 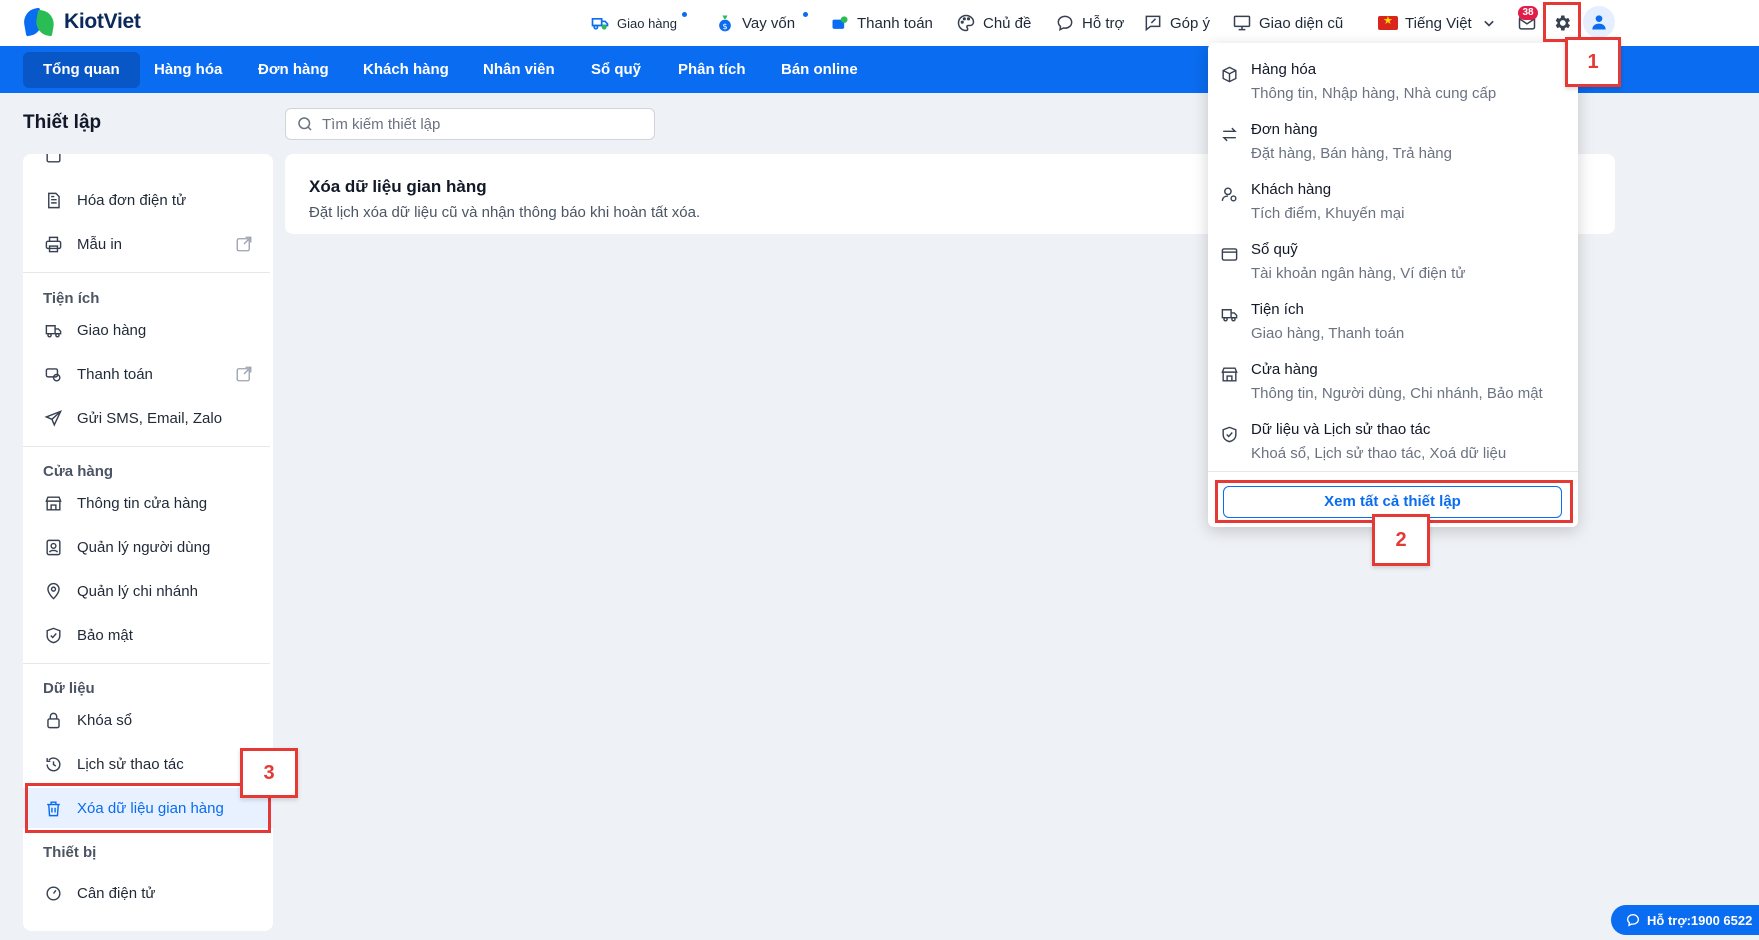 What do you see at coordinates (102, 21) in the screenshot?
I see `logo-text: KiotViet` at bounding box center [102, 21].